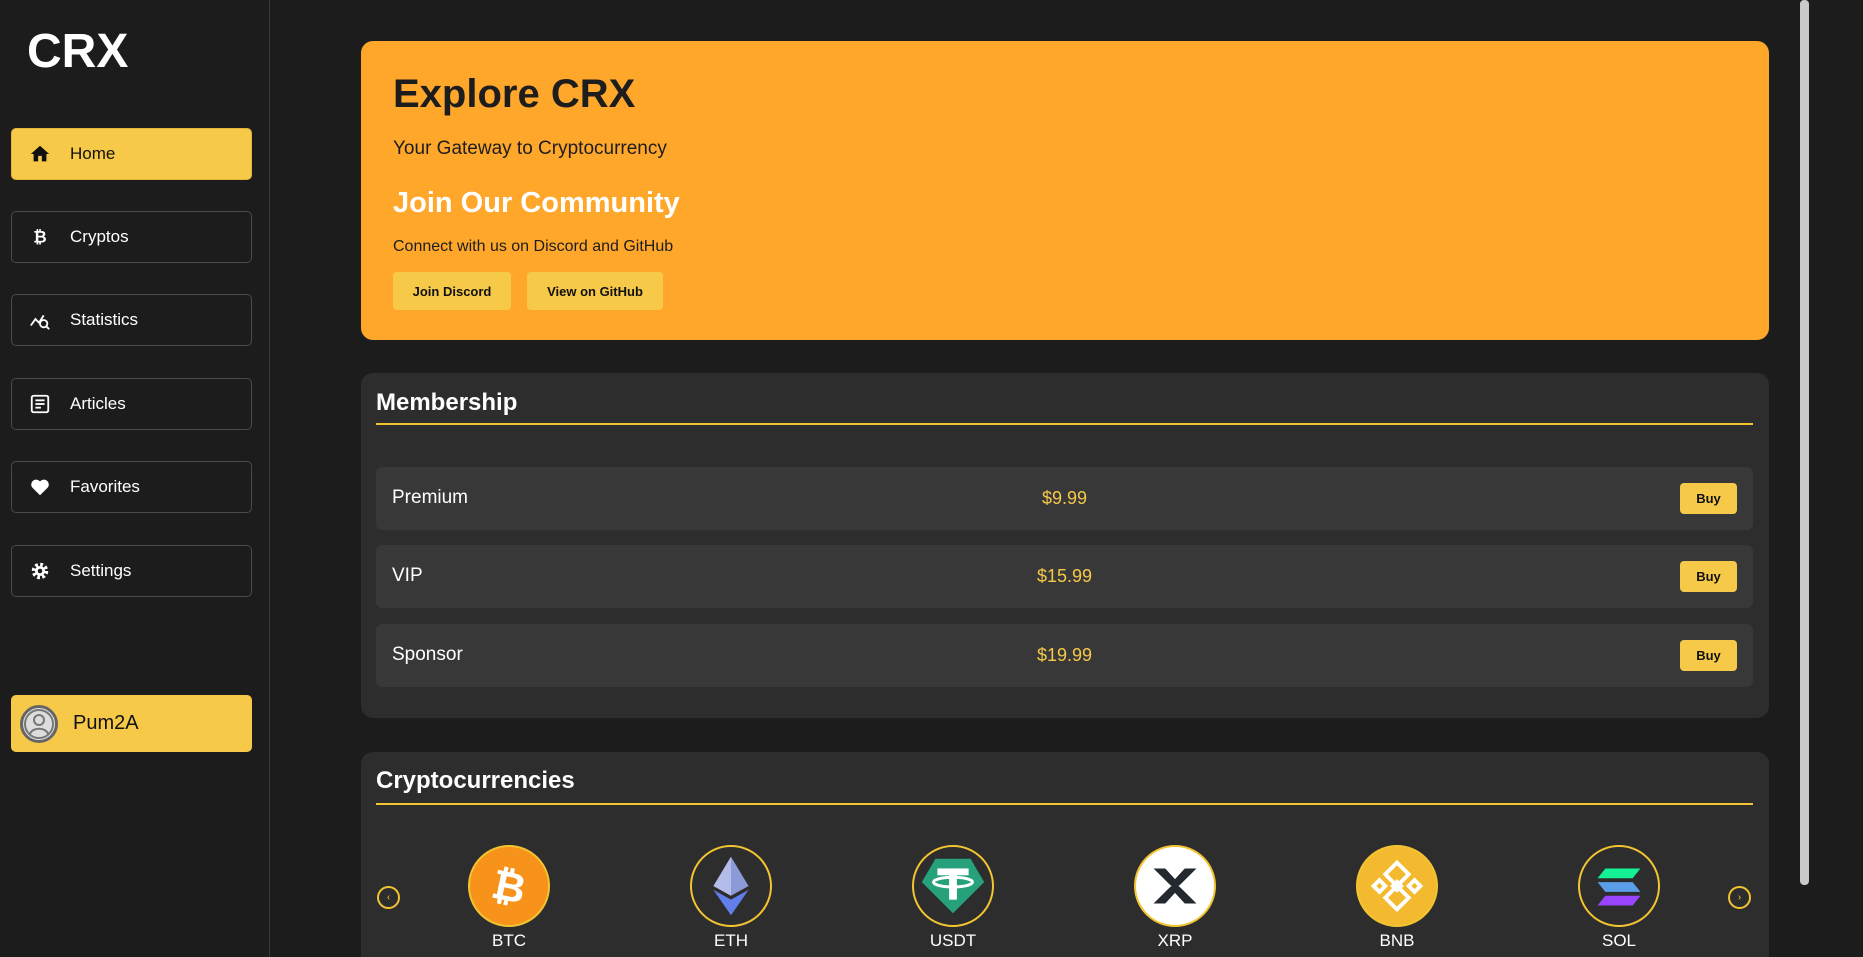  What do you see at coordinates (536, 203) in the screenshot?
I see `community-title: Join Our Community` at bounding box center [536, 203].